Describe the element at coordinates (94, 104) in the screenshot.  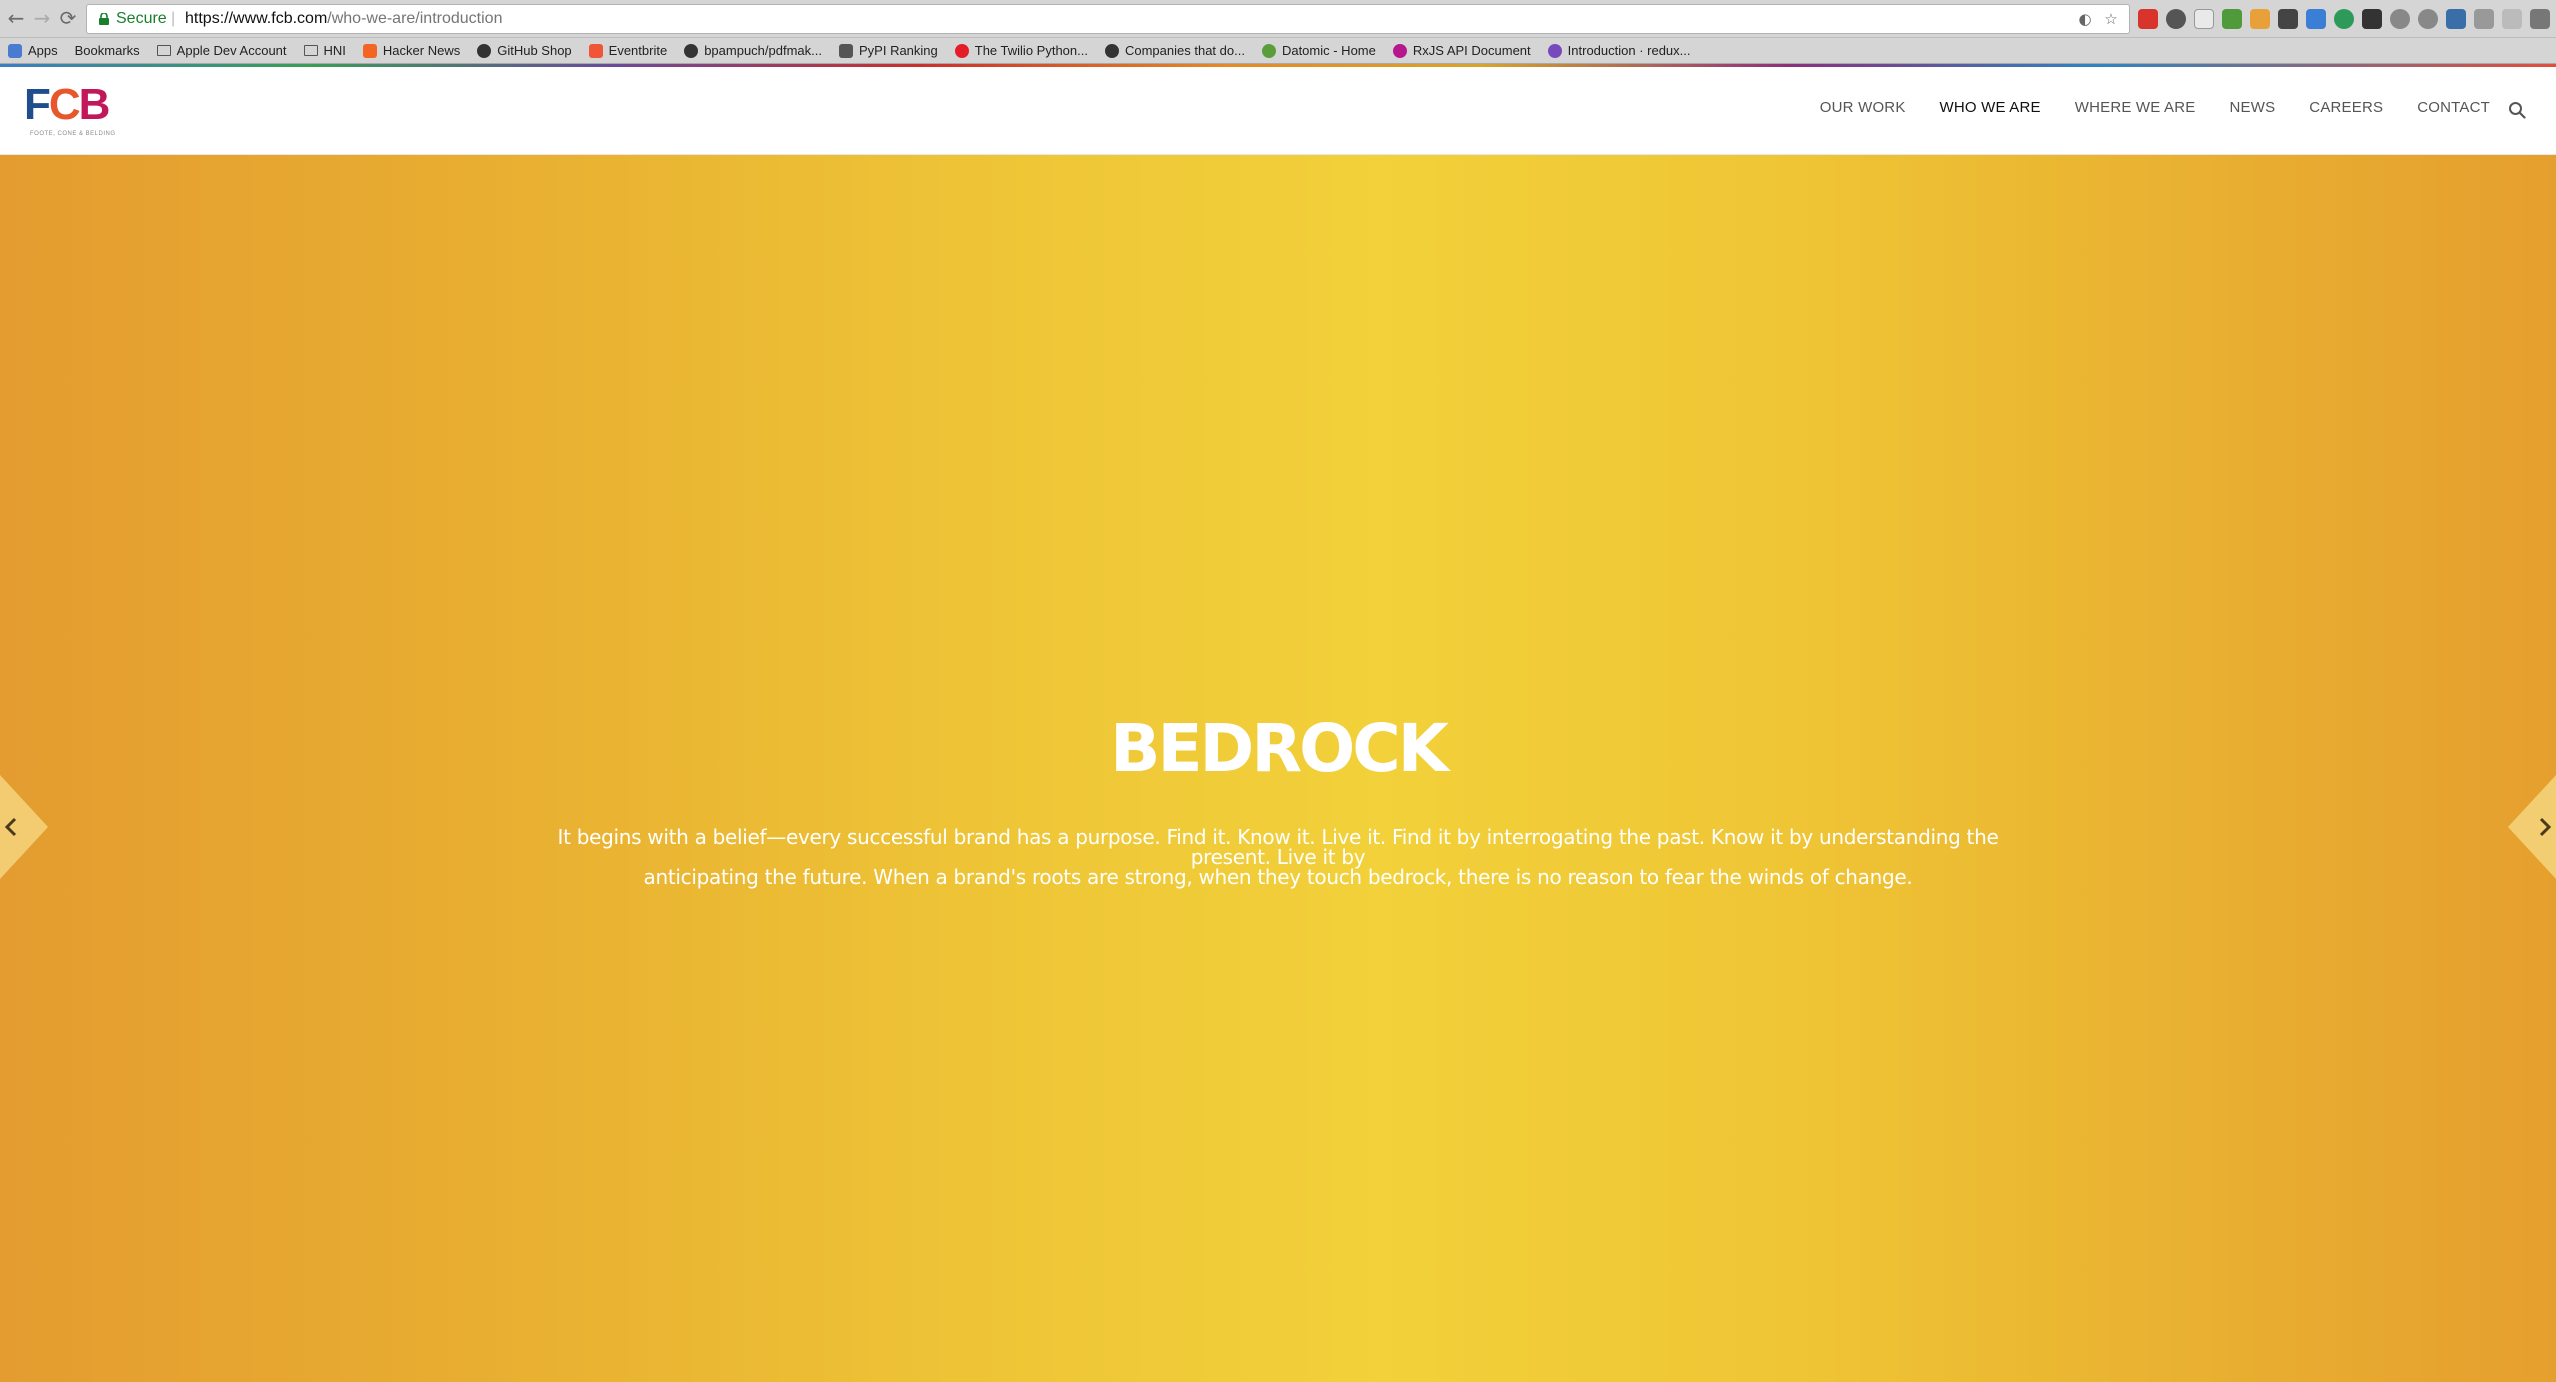
I see `logo-letter-b: B` at that location.